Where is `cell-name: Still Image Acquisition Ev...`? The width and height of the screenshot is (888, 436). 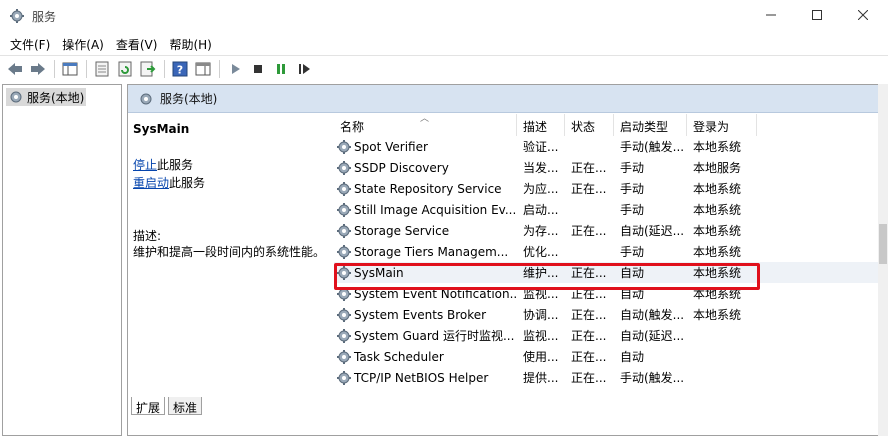 cell-name: Still Image Acquisition Ev... is located at coordinates (425, 210).